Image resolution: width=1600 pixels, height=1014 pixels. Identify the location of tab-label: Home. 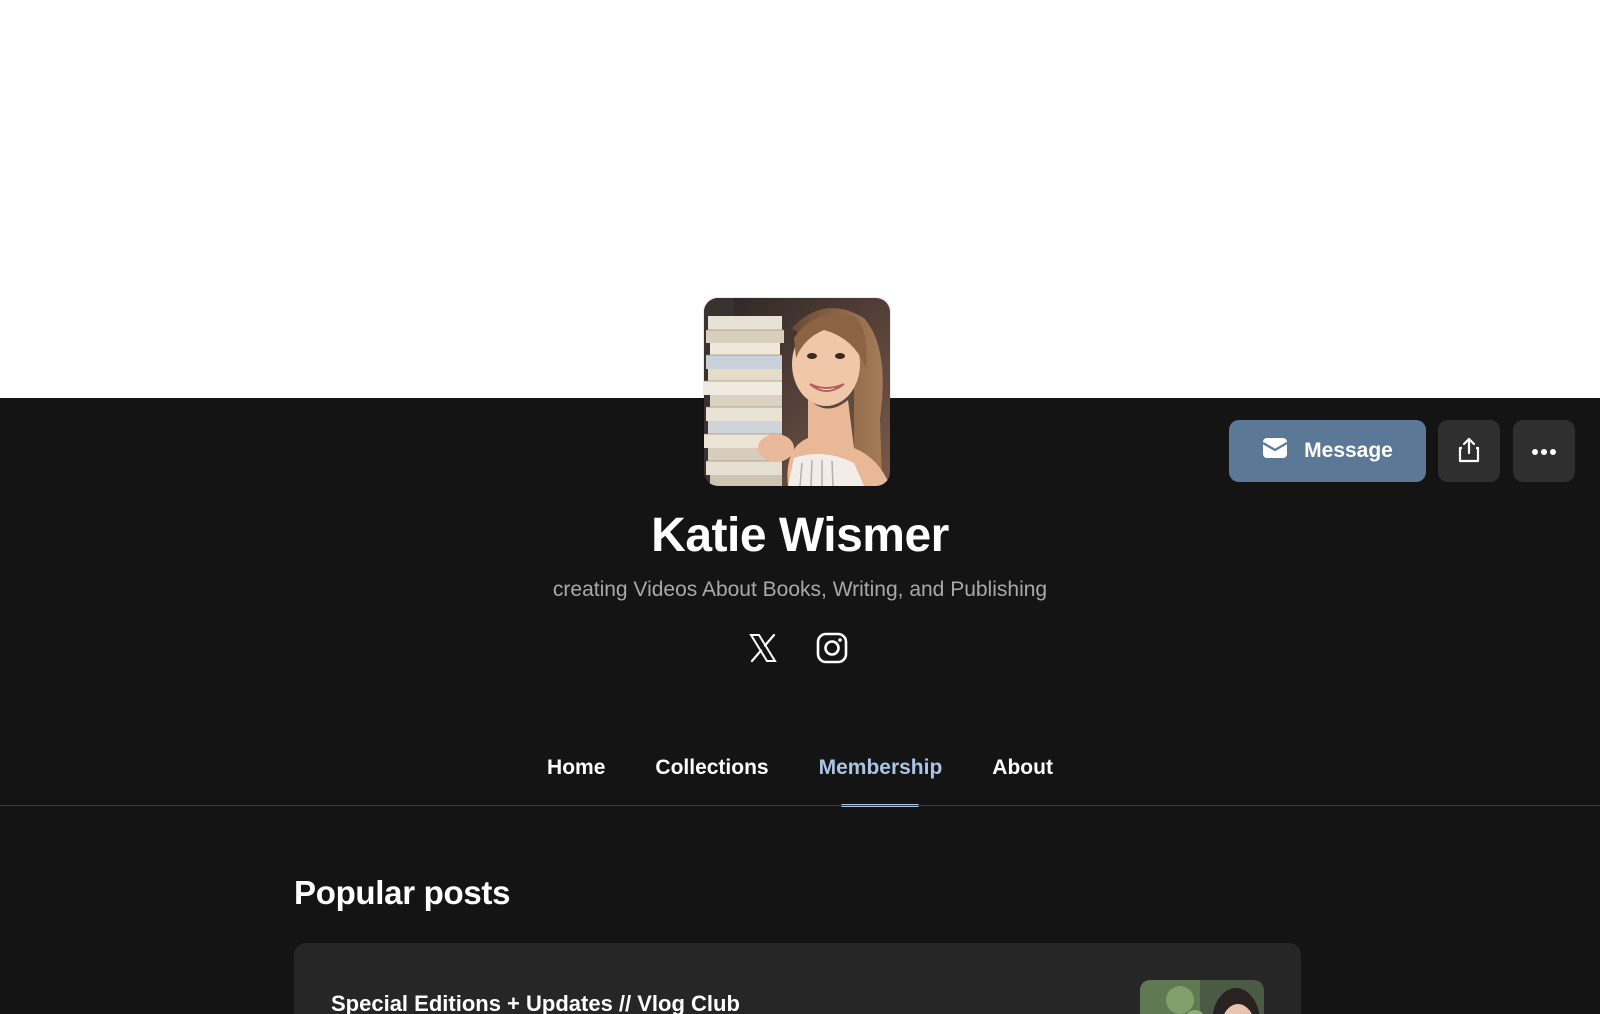
(576, 767).